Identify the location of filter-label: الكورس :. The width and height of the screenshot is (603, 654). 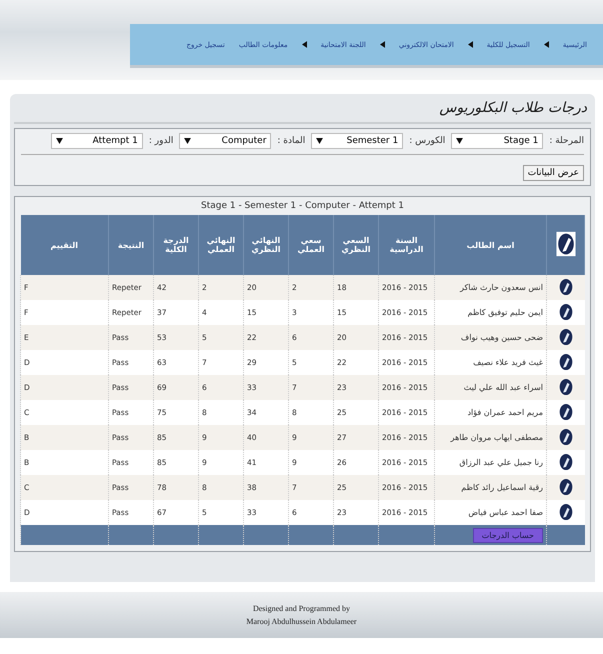
(427, 141).